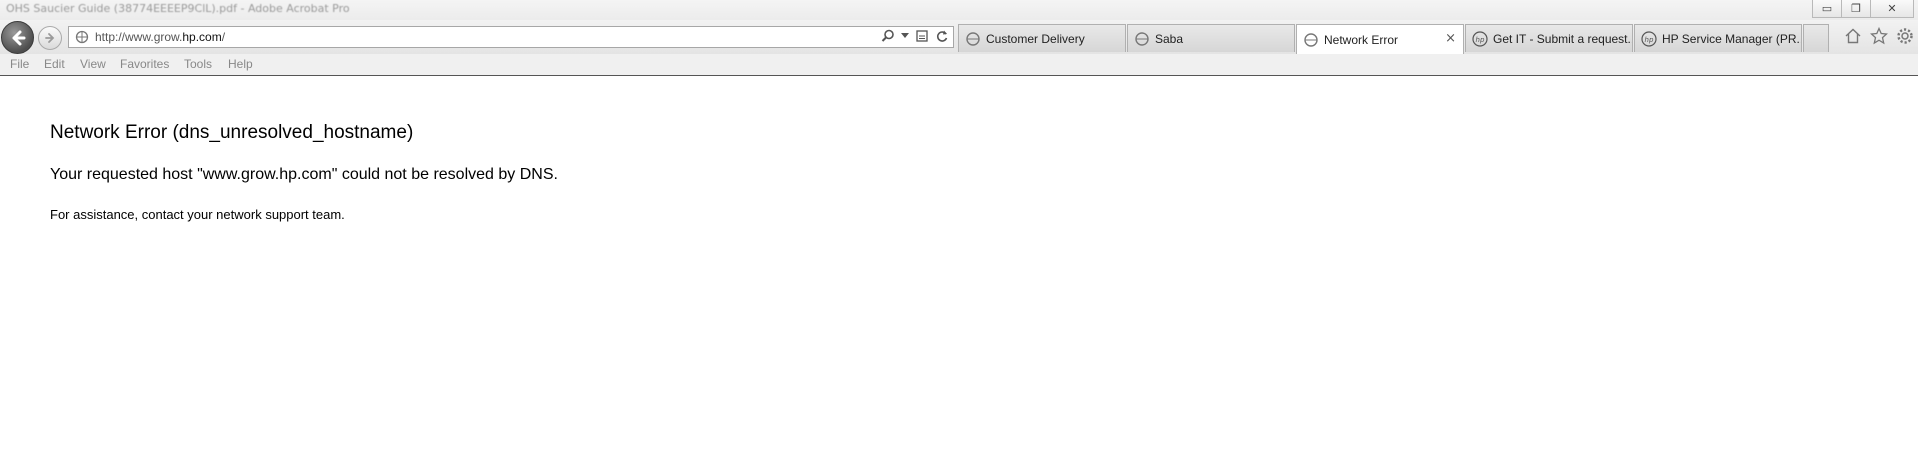  I want to click on window-controls: ▭ ❐ ✕, so click(1863, 9).